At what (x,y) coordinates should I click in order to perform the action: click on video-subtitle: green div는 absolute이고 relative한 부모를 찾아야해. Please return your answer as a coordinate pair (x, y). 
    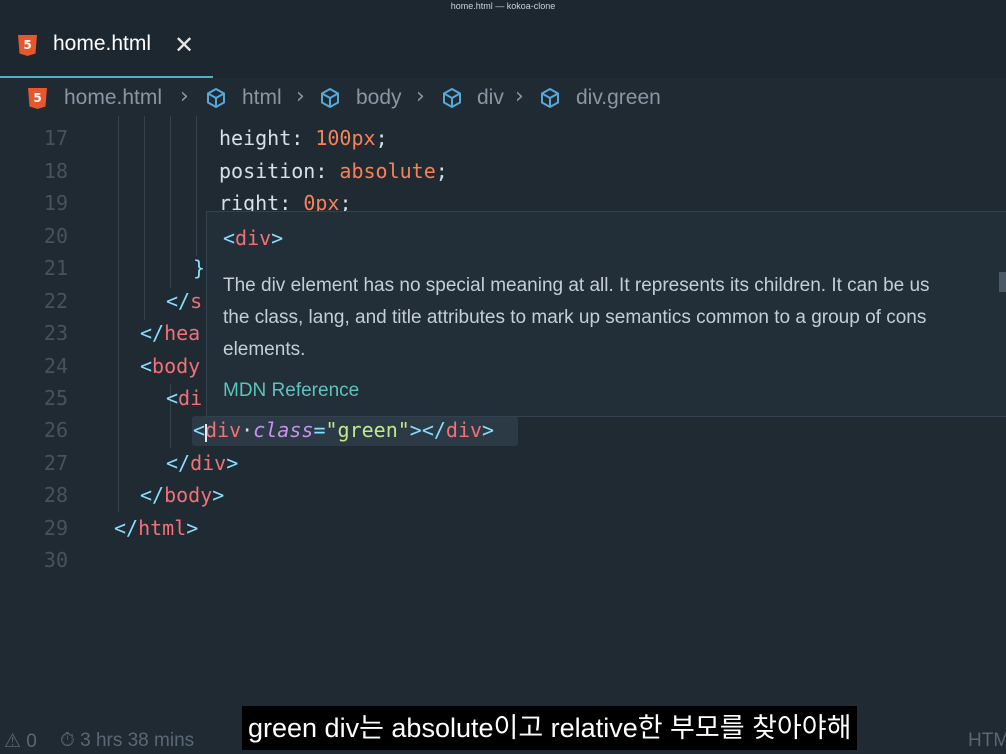
    Looking at the image, I should click on (550, 728).